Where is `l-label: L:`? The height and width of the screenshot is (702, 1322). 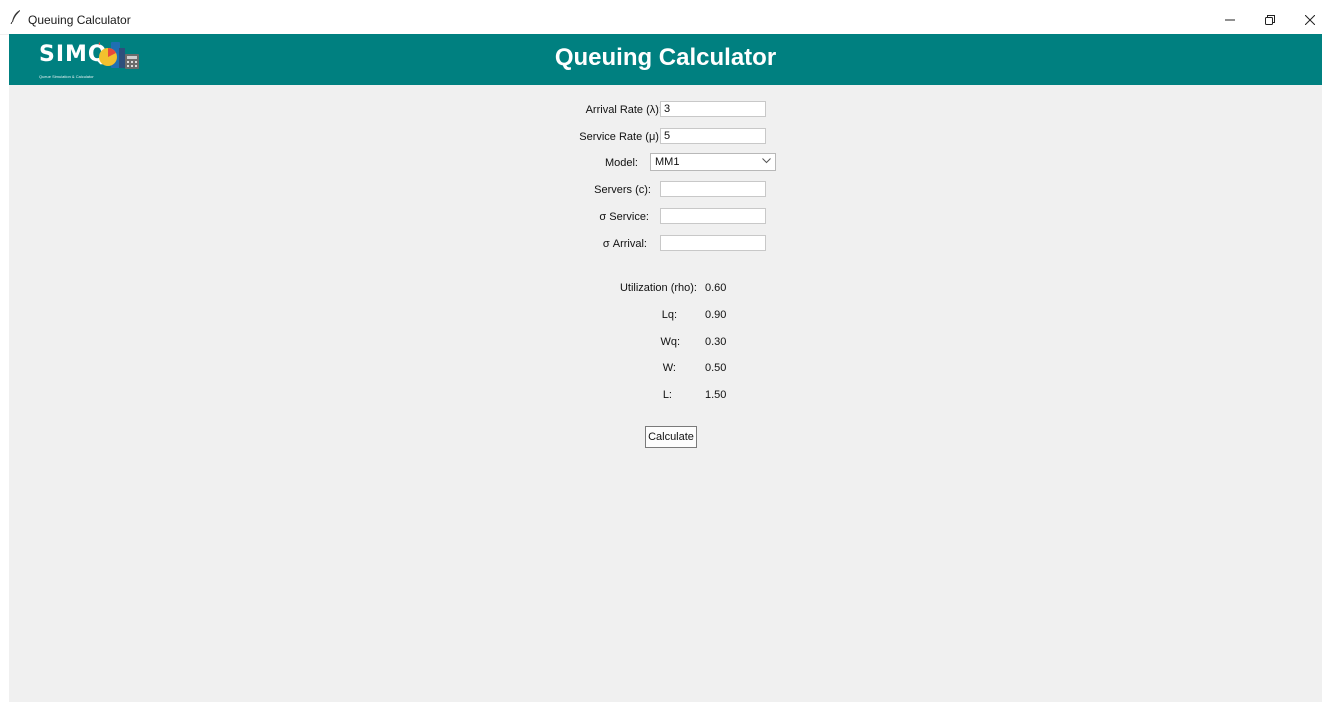 l-label: L: is located at coordinates (667, 395).